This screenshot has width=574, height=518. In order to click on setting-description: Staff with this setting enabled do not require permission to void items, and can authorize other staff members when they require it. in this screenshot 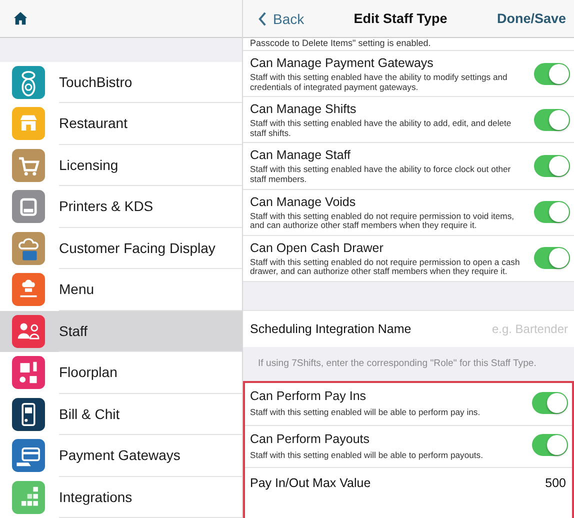, I will do `click(383, 221)`.